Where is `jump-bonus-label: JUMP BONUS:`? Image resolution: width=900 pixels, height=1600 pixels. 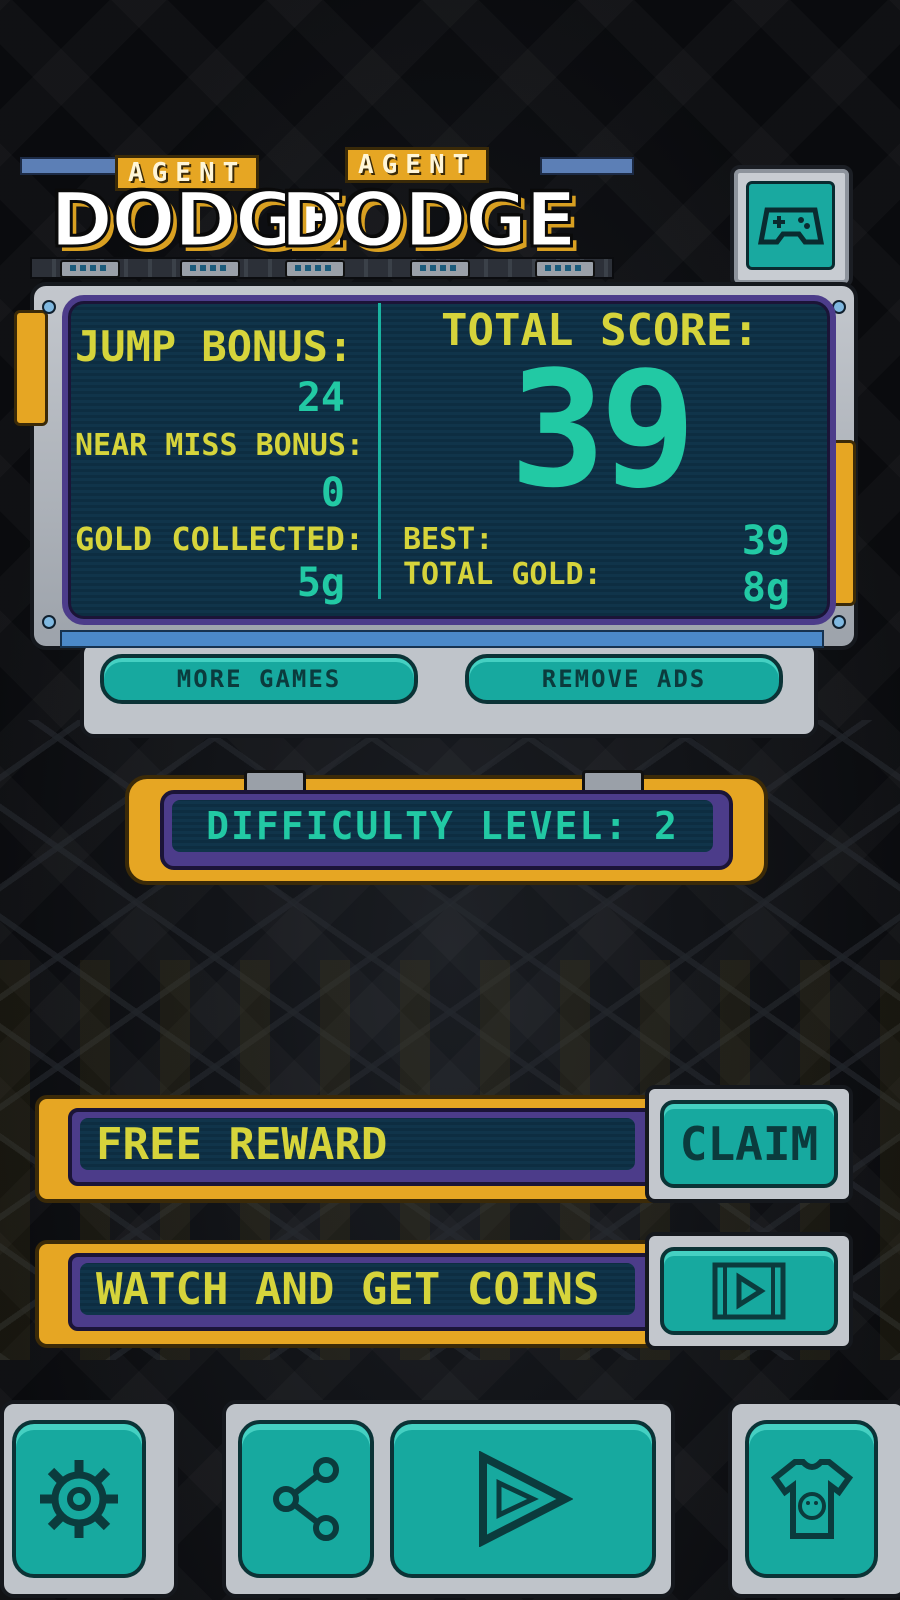 jump-bonus-label: JUMP BONUS: is located at coordinates (214, 346).